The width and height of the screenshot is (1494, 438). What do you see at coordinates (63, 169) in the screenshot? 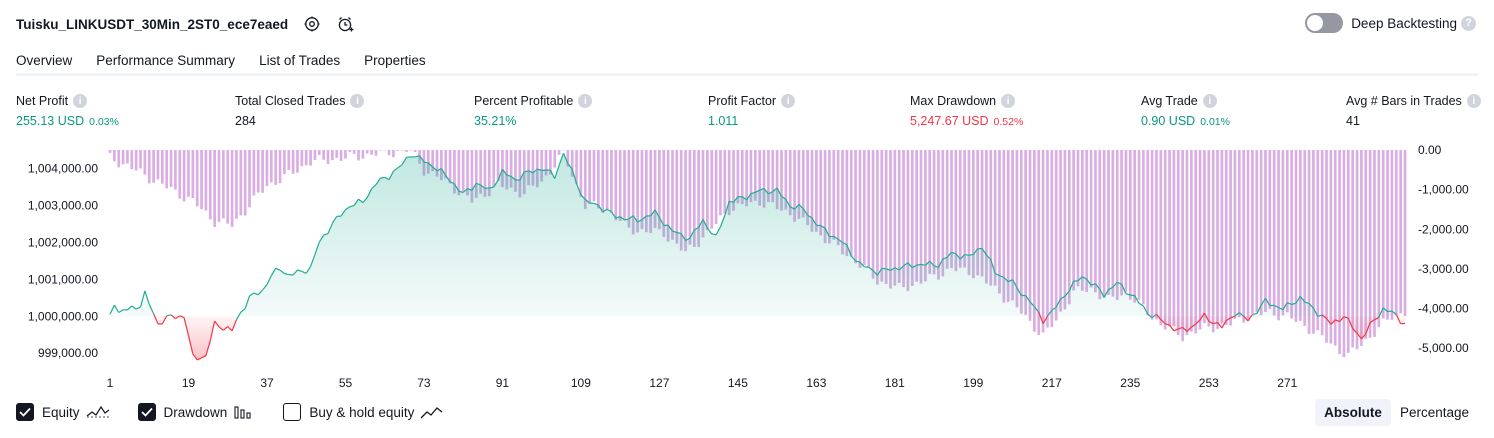
I see `left-axis-tick: 1,004,000.00` at bounding box center [63, 169].